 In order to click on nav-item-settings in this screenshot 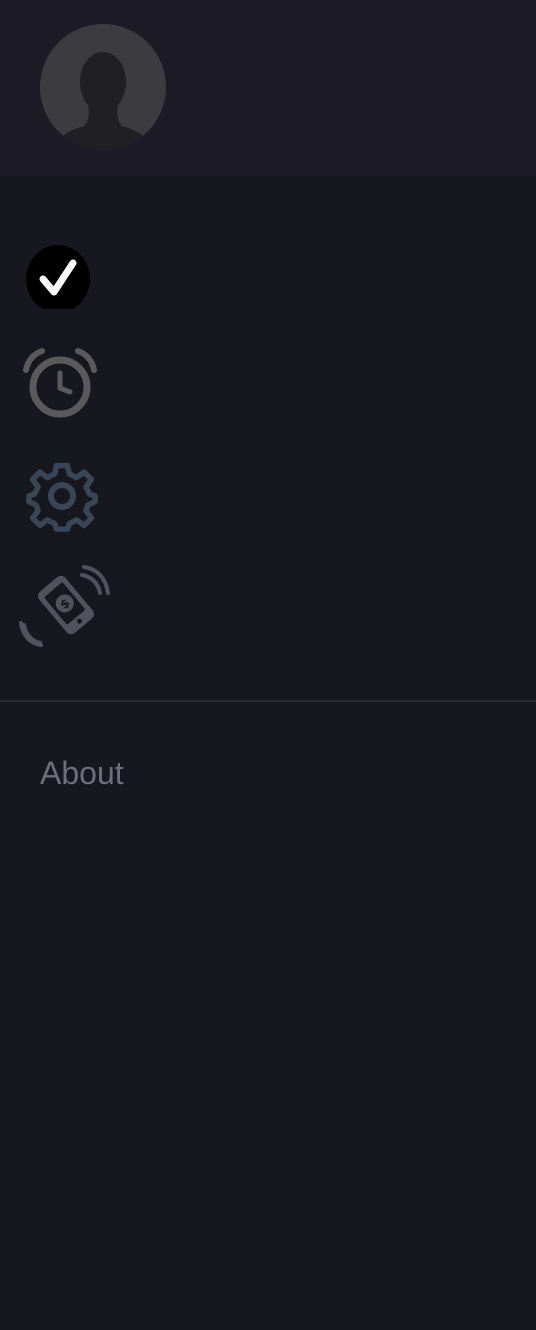, I will do `click(66, 497)`.